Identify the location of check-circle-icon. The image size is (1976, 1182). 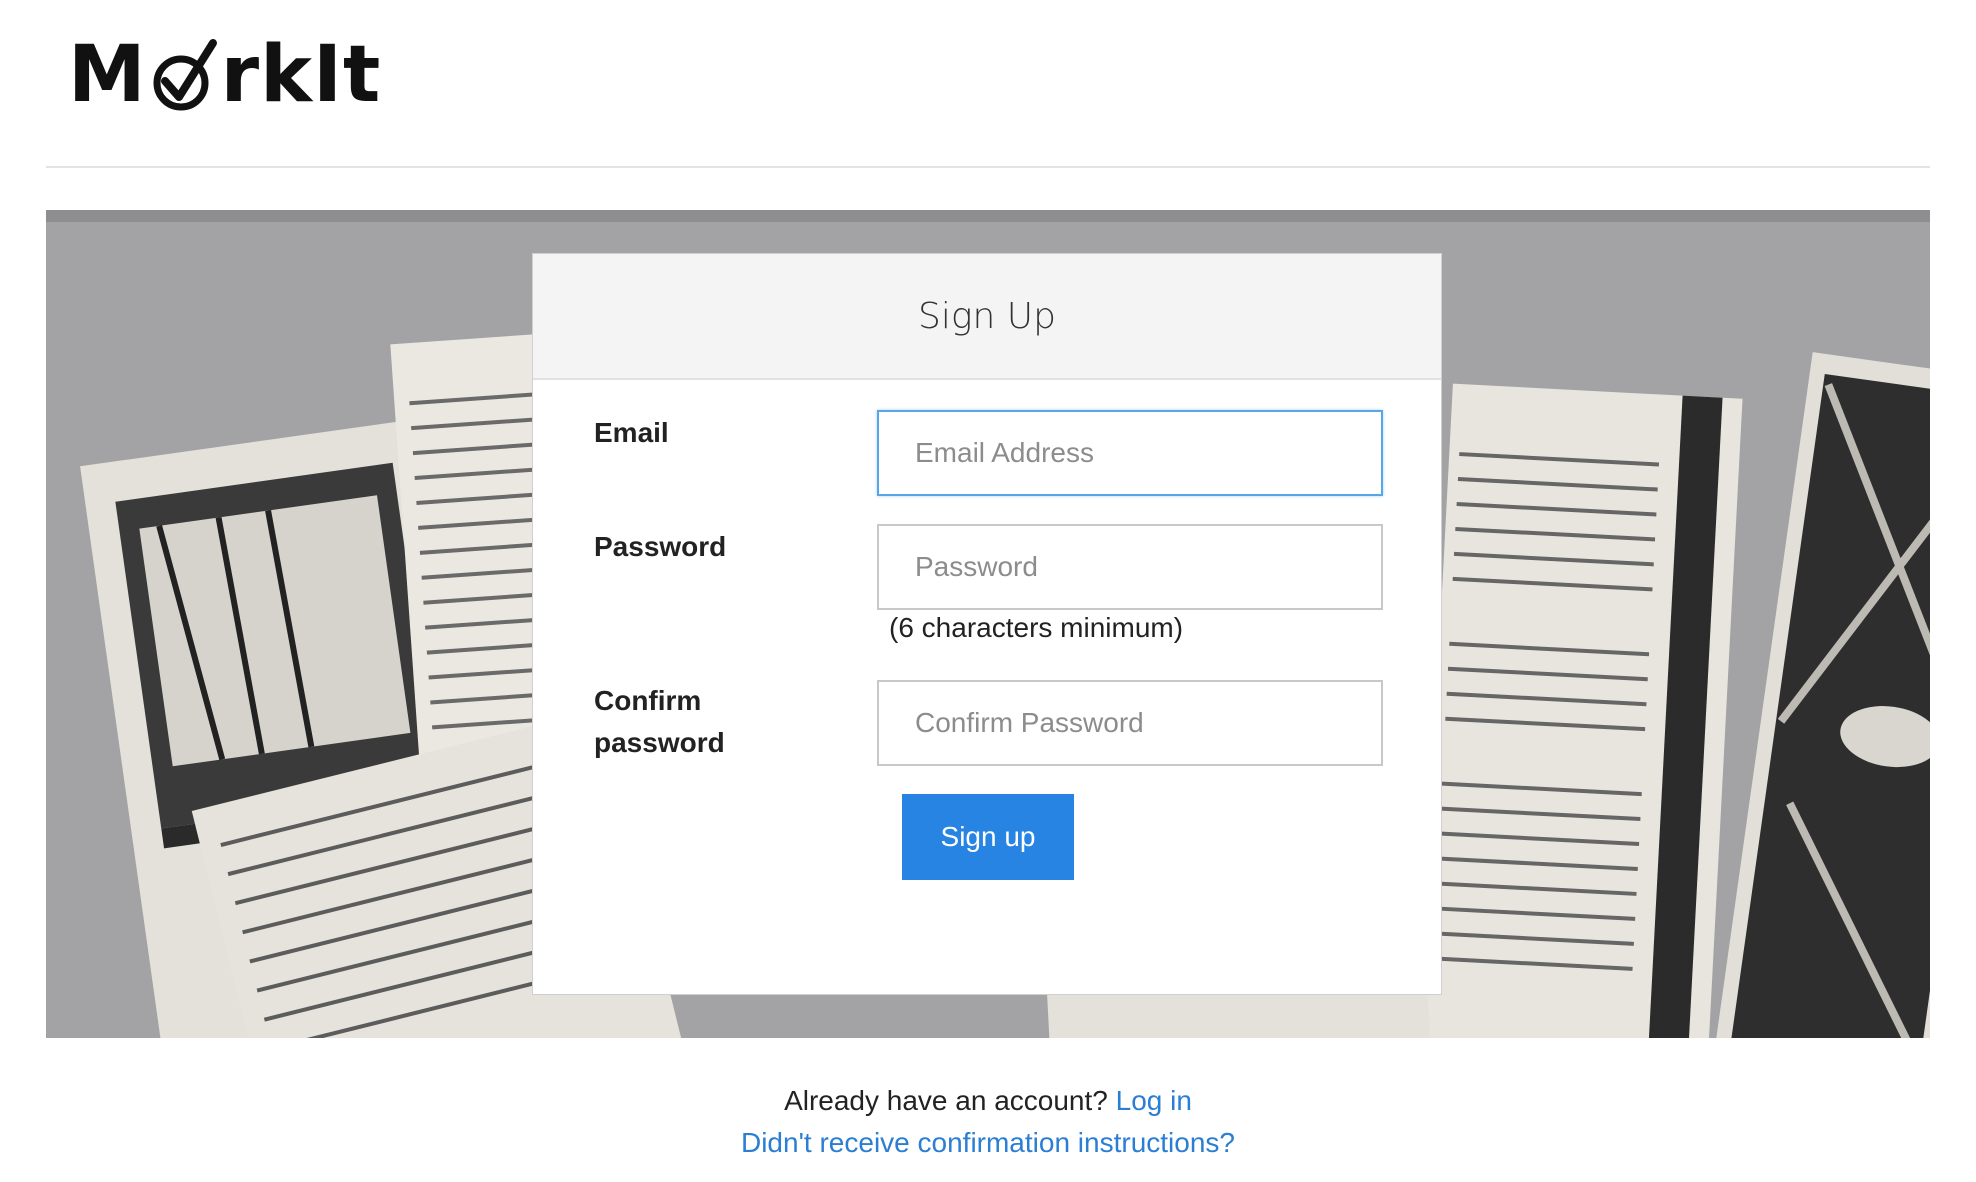
(185, 75).